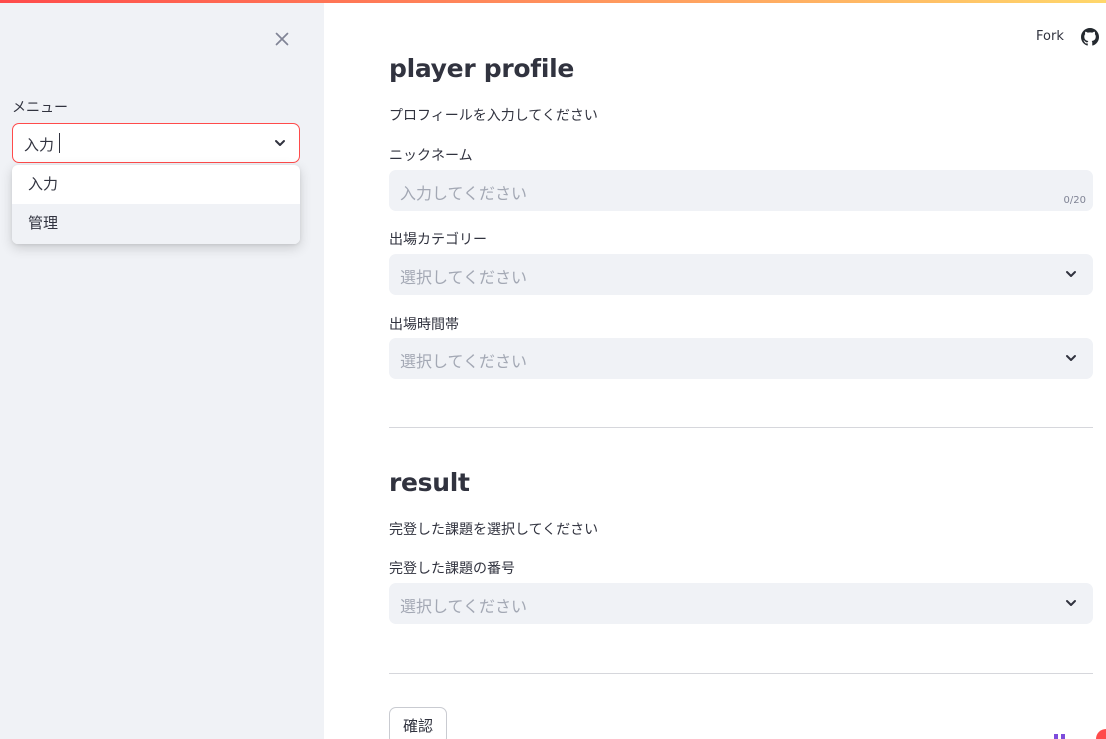  Describe the element at coordinates (482, 68) in the screenshot. I see `profile-heading: player profile` at that location.